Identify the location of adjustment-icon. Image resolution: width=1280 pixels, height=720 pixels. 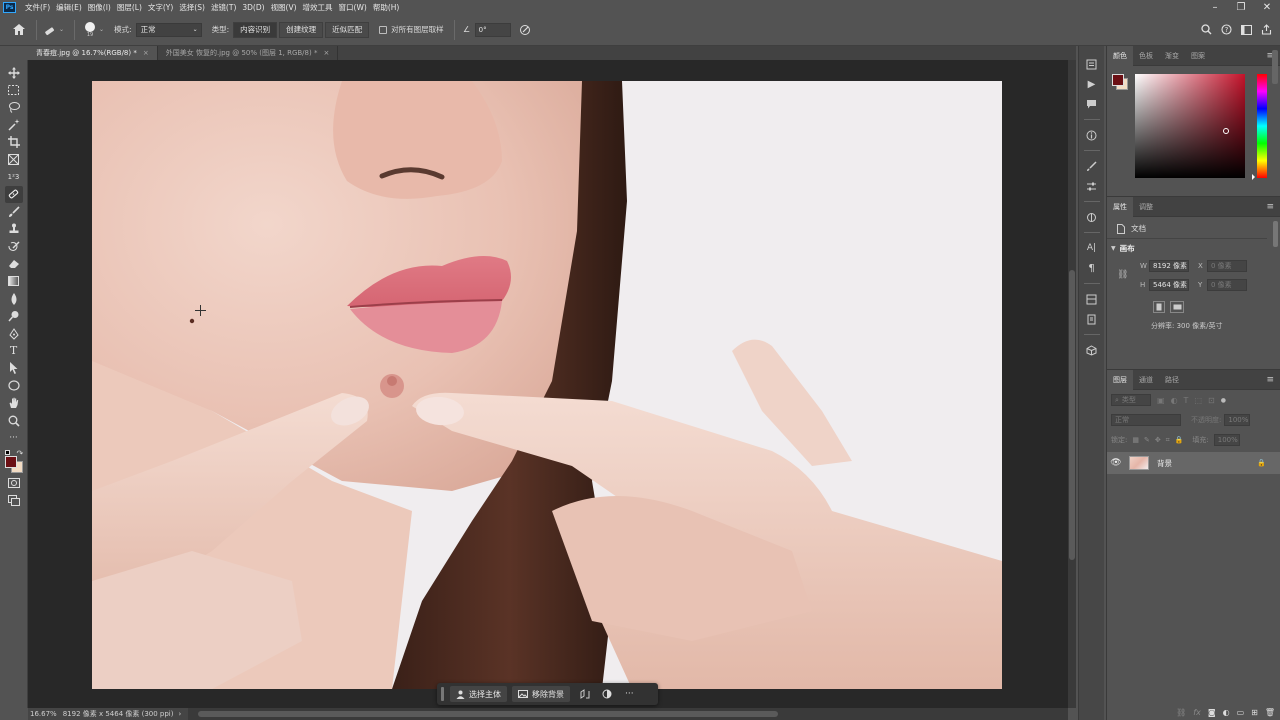
(607, 694).